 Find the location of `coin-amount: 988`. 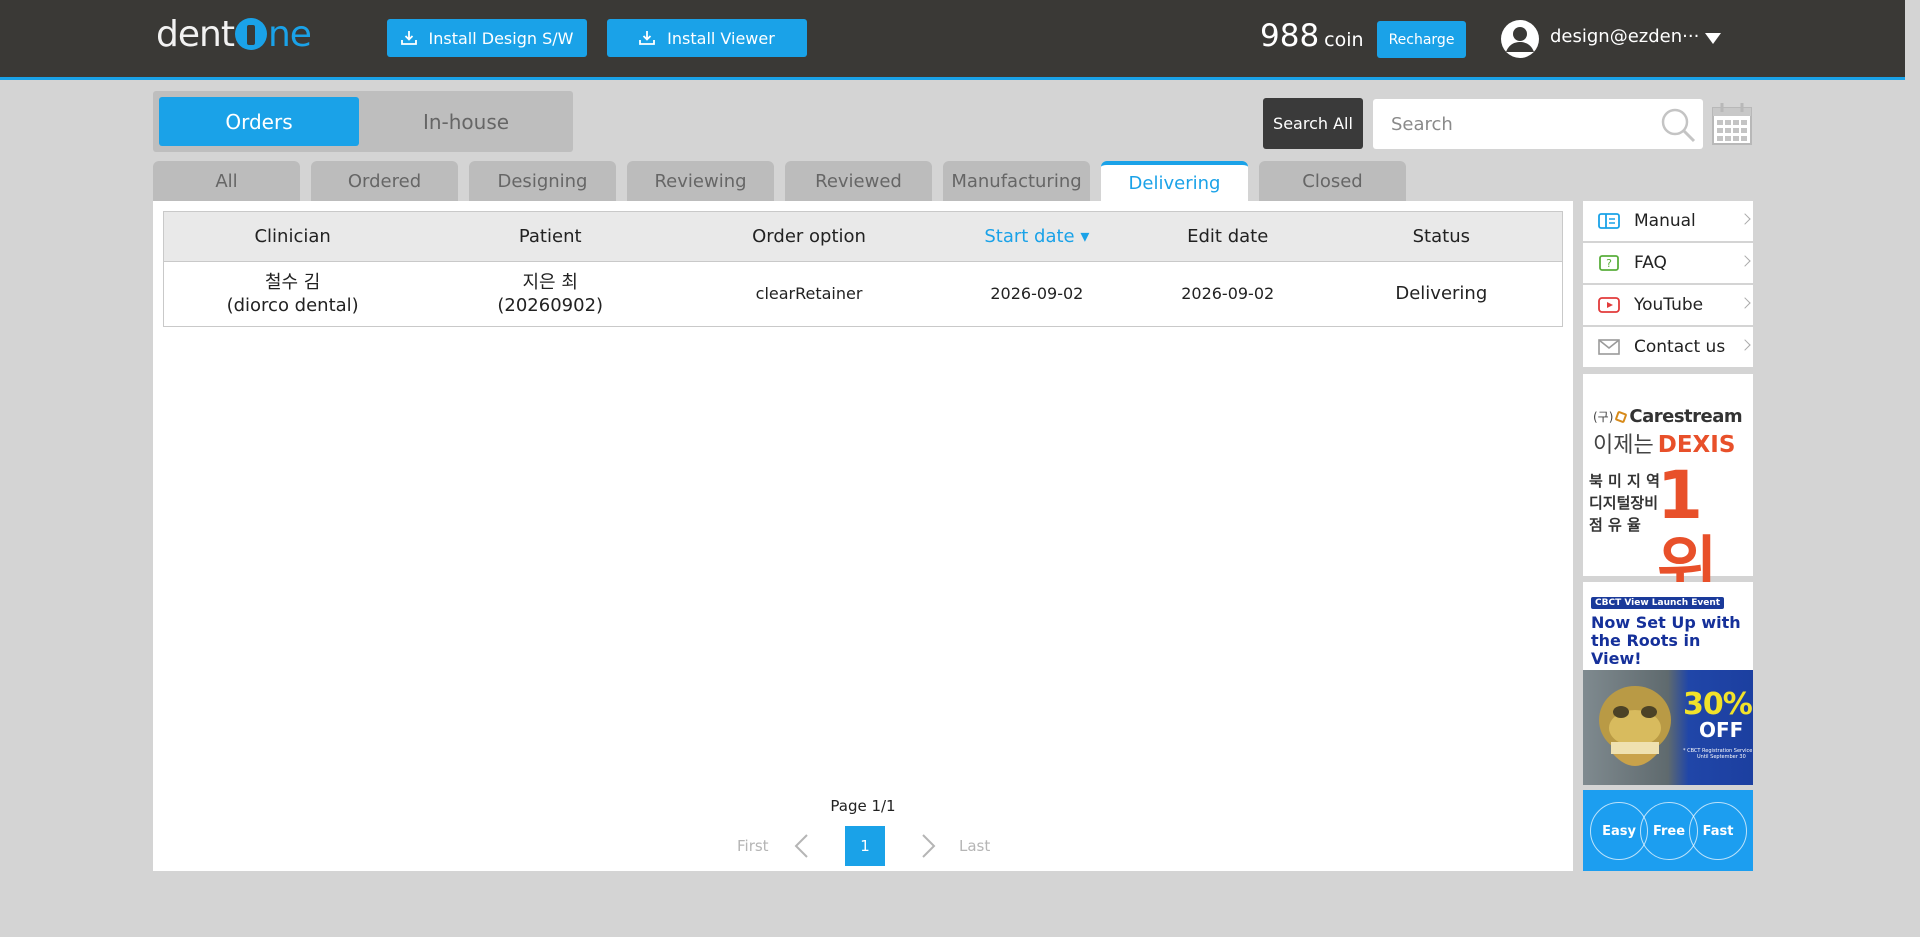

coin-amount: 988 is located at coordinates (1290, 36).